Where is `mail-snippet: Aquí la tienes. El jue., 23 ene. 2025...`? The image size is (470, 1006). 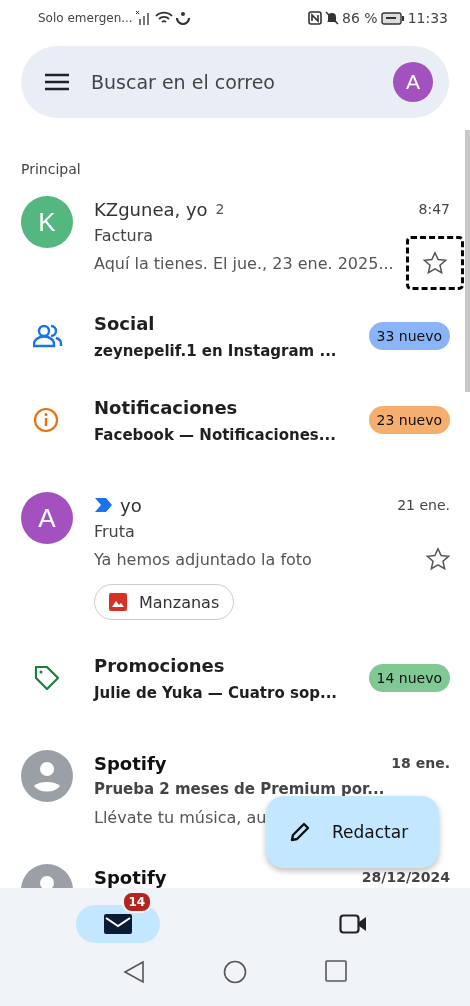
mail-snippet: Aquí la tienes. El jue., 23 ene. 2025... is located at coordinates (244, 263).